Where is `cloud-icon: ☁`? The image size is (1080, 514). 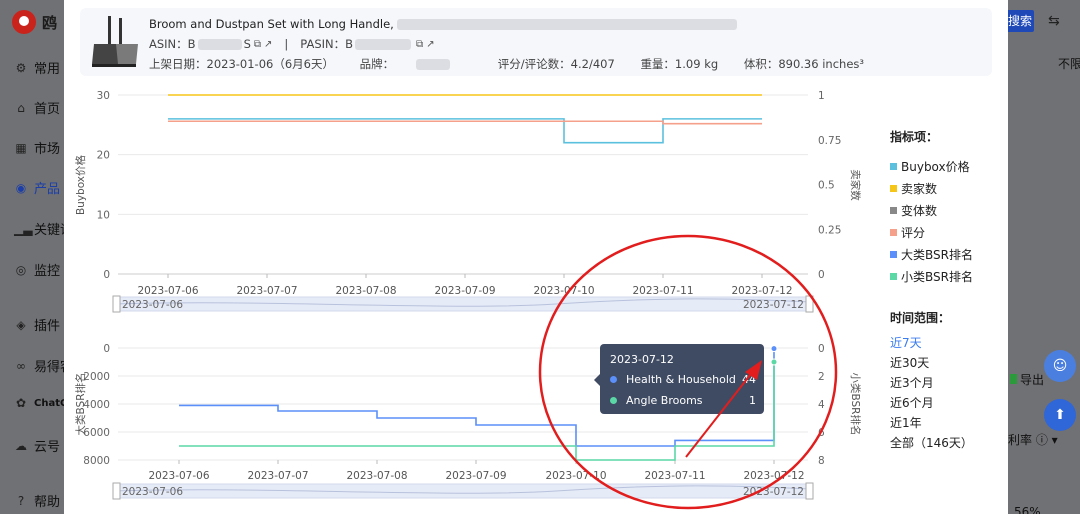
cloud-icon: ☁ is located at coordinates (21, 445).